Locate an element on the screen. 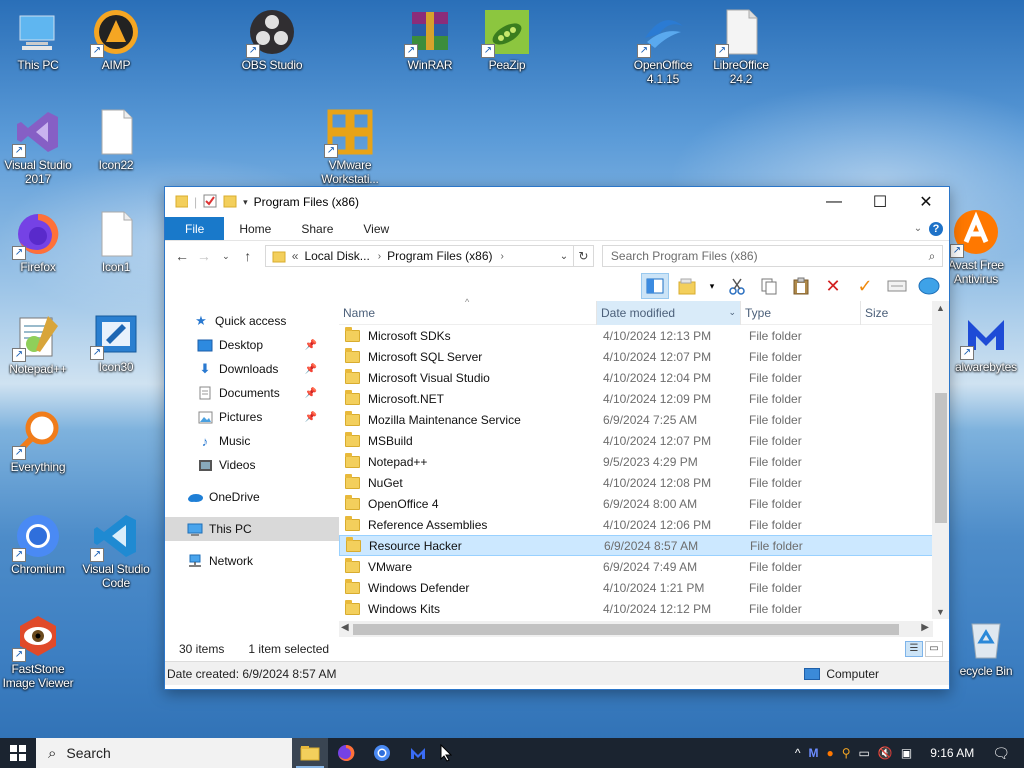 The width and height of the screenshot is (1024, 768). file-name-cell: MSBuild is located at coordinates (470, 439).